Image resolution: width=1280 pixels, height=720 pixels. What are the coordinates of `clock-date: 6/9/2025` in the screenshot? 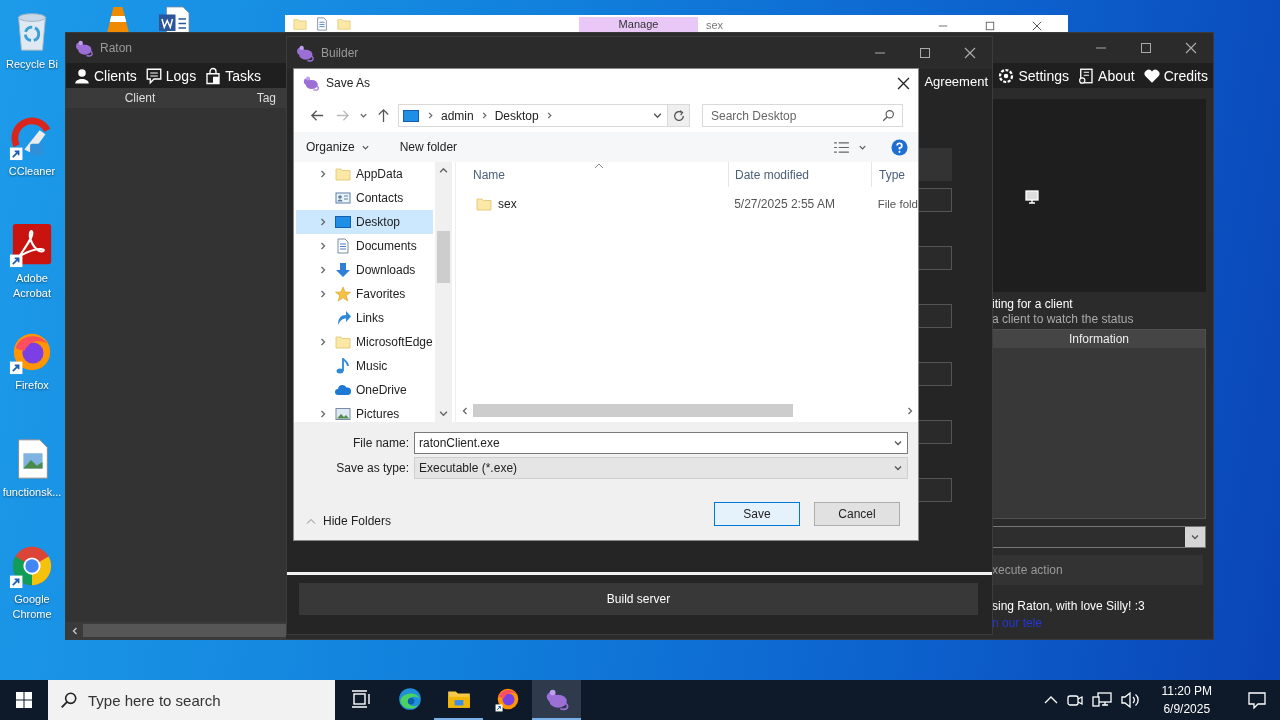 It's located at (1187, 709).